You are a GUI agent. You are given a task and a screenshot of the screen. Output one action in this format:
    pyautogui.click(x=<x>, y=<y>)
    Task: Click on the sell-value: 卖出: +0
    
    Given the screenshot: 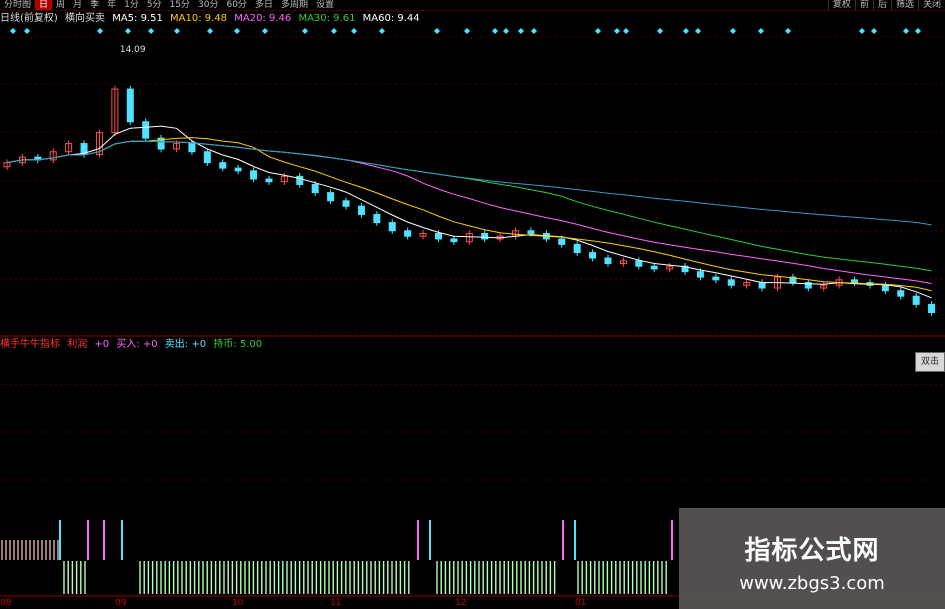 What is the action you would take?
    pyautogui.click(x=185, y=344)
    